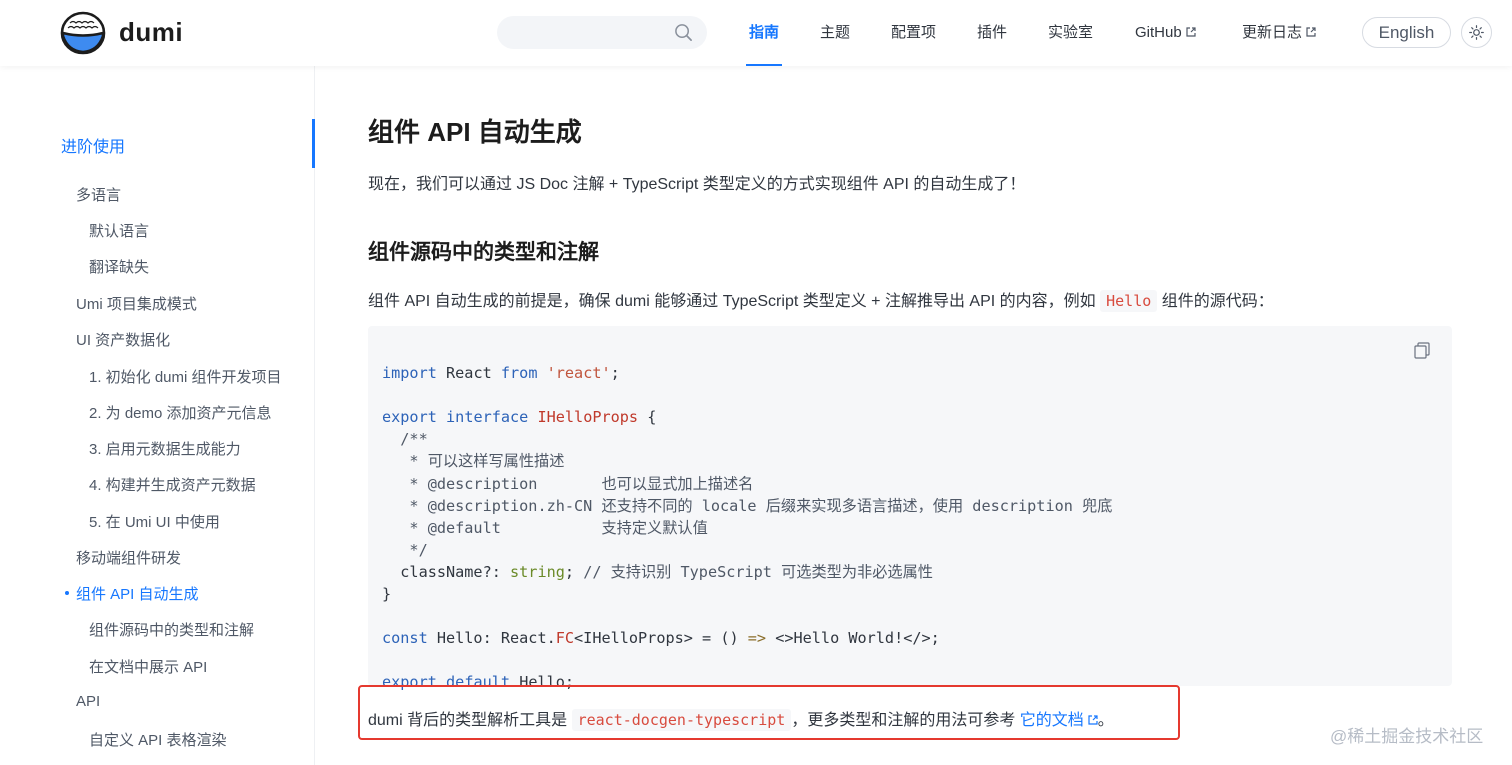  I want to click on sidebar-active-indicator, so click(313, 143).